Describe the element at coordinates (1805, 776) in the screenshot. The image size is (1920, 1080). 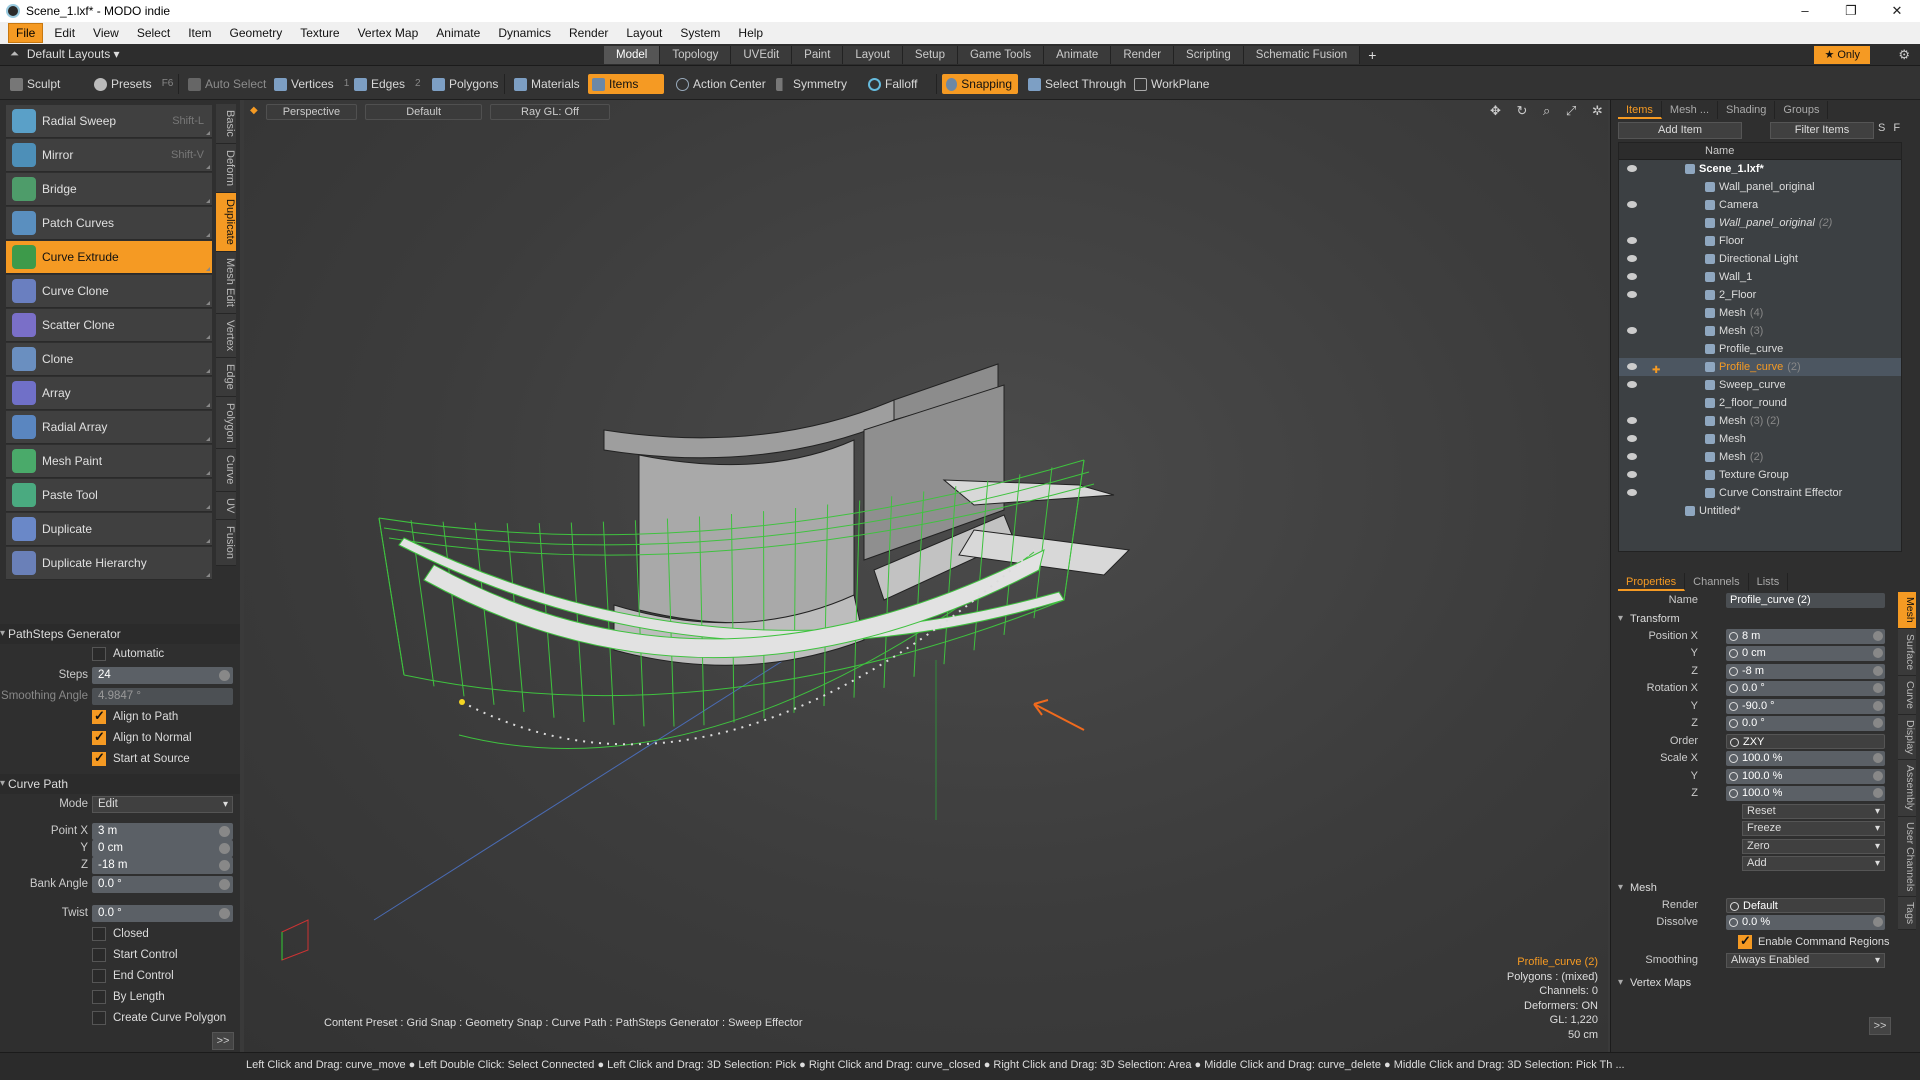
I see `scale-y-field: 100.0 %` at that location.